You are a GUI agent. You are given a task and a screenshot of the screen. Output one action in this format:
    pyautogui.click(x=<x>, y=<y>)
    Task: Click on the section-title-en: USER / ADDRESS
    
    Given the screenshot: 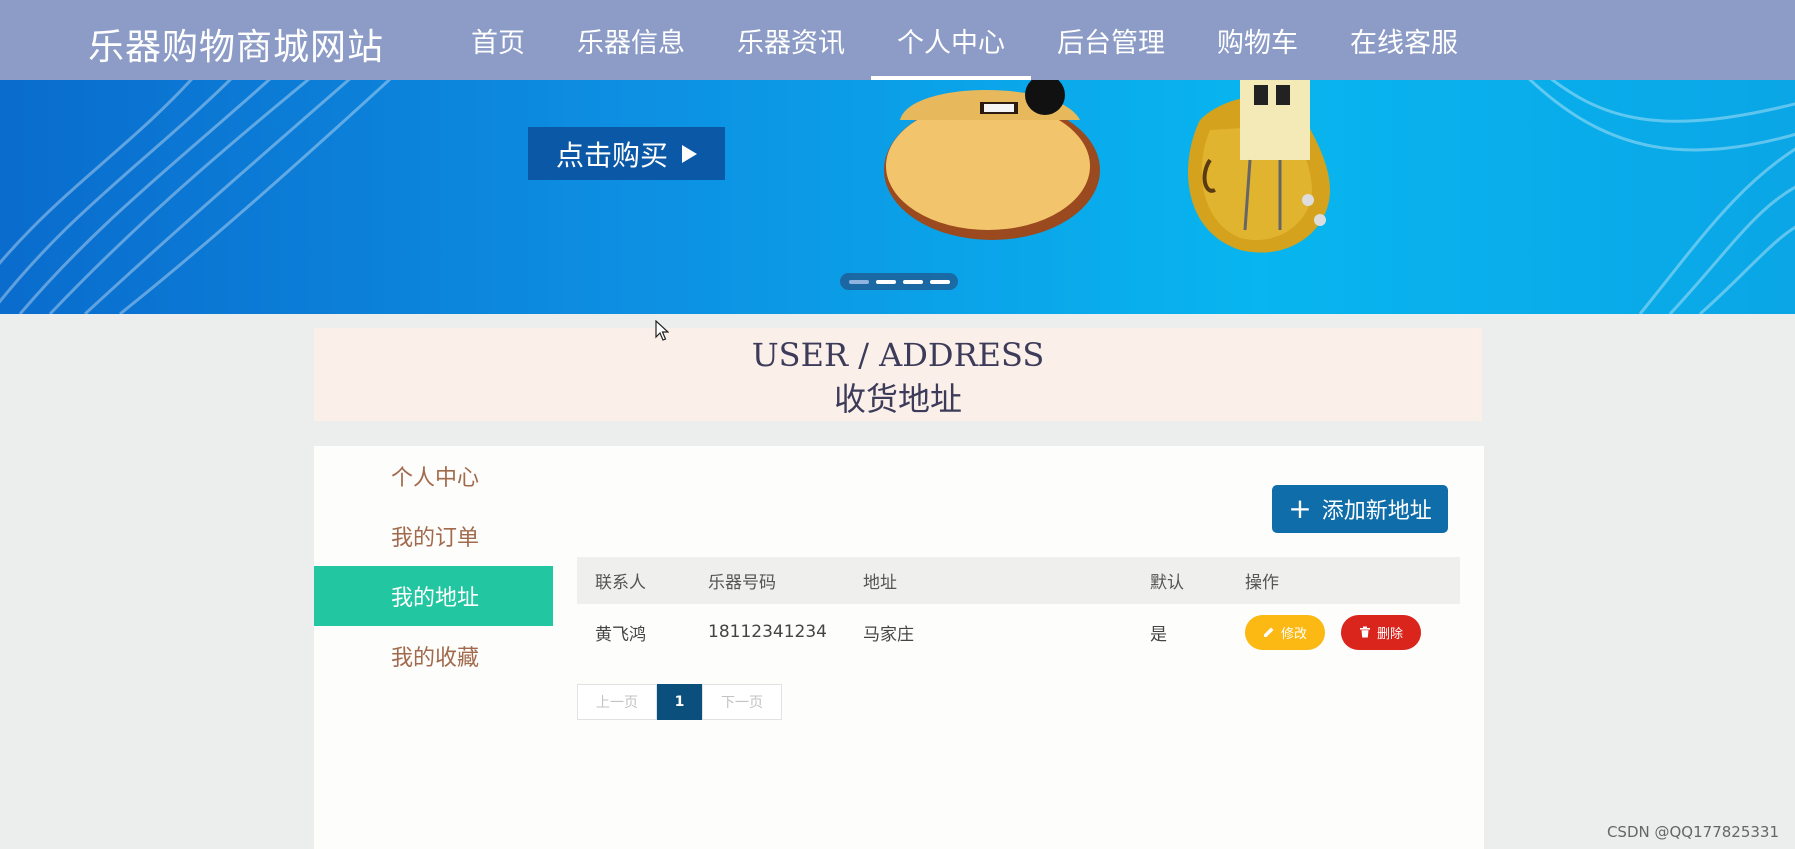 What is the action you would take?
    pyautogui.click(x=898, y=355)
    